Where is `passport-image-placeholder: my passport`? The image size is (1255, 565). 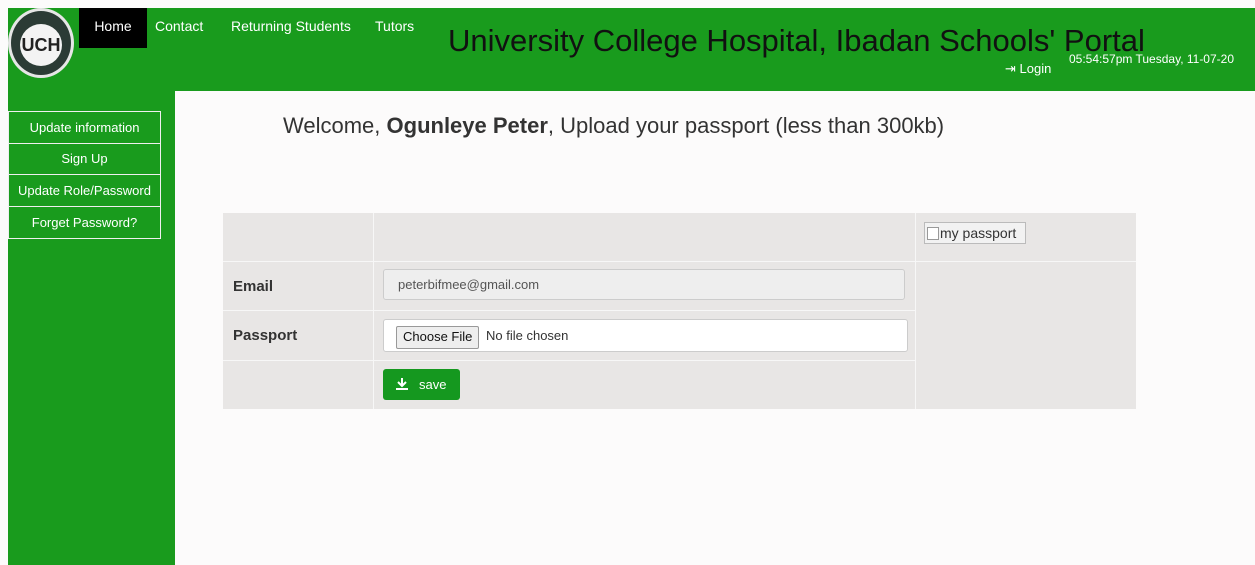
passport-image-placeholder: my passport is located at coordinates (975, 233).